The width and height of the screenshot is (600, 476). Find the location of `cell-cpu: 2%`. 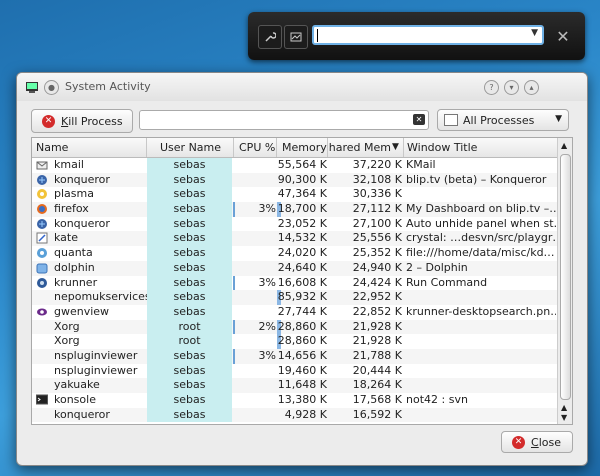

cell-cpu: 2% is located at coordinates (267, 326).